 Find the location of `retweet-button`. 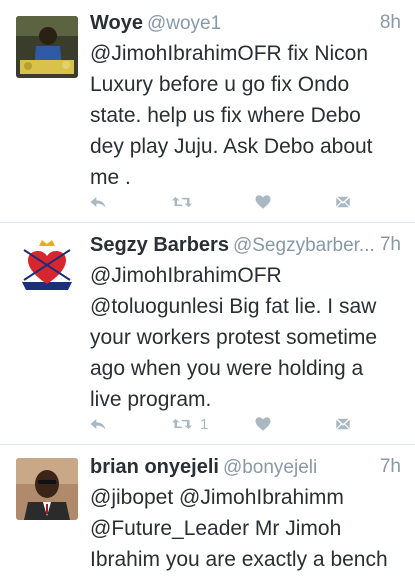

retweet-button is located at coordinates (185, 202).